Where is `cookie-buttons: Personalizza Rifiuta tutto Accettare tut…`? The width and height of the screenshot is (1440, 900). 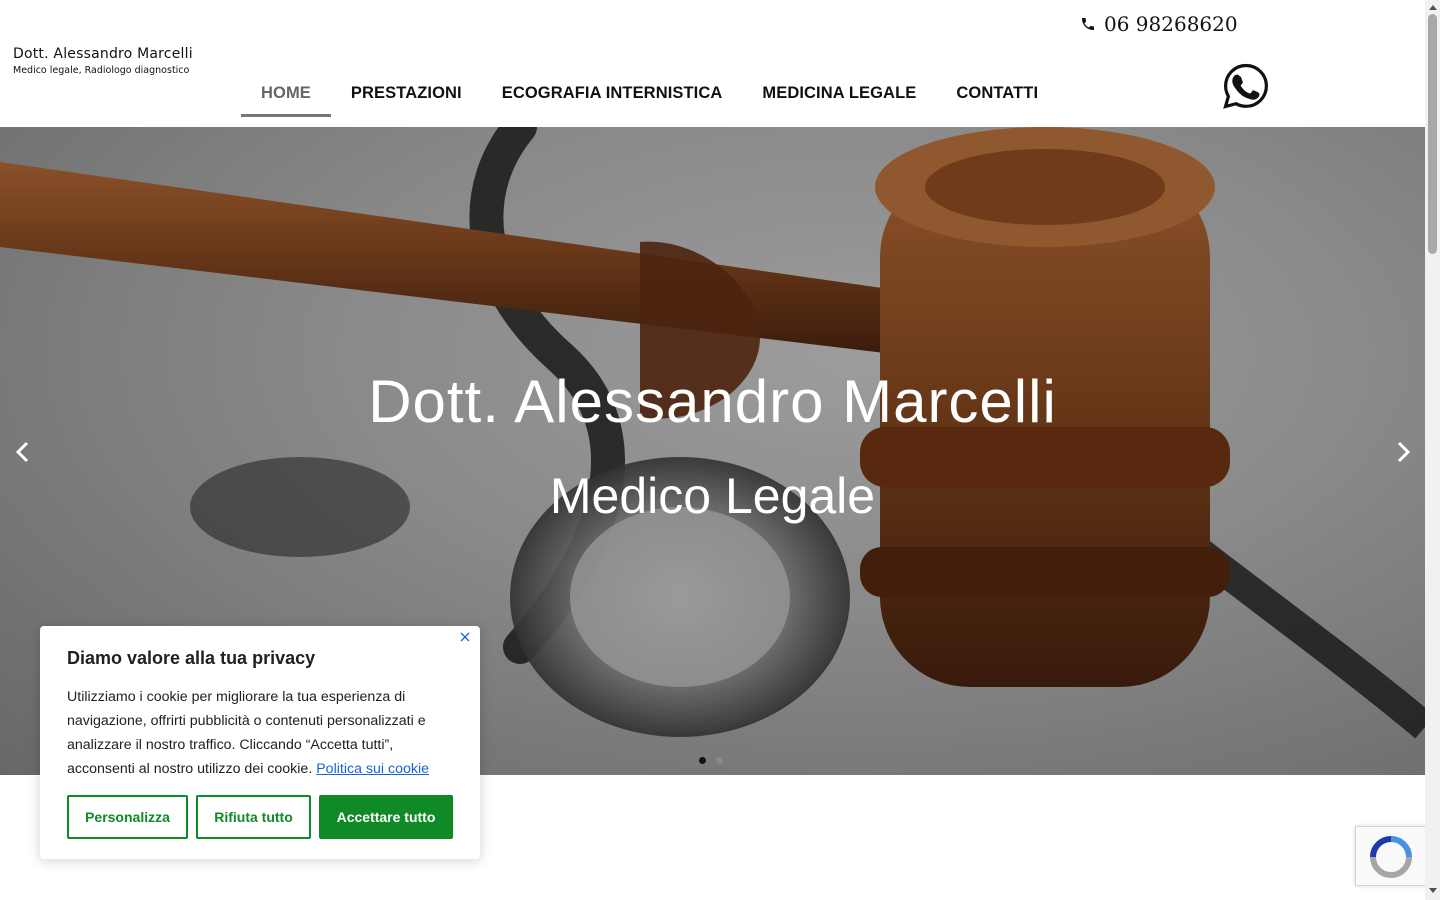 cookie-buttons: Personalizza Rifiuta tutto Accettare tut… is located at coordinates (260, 817).